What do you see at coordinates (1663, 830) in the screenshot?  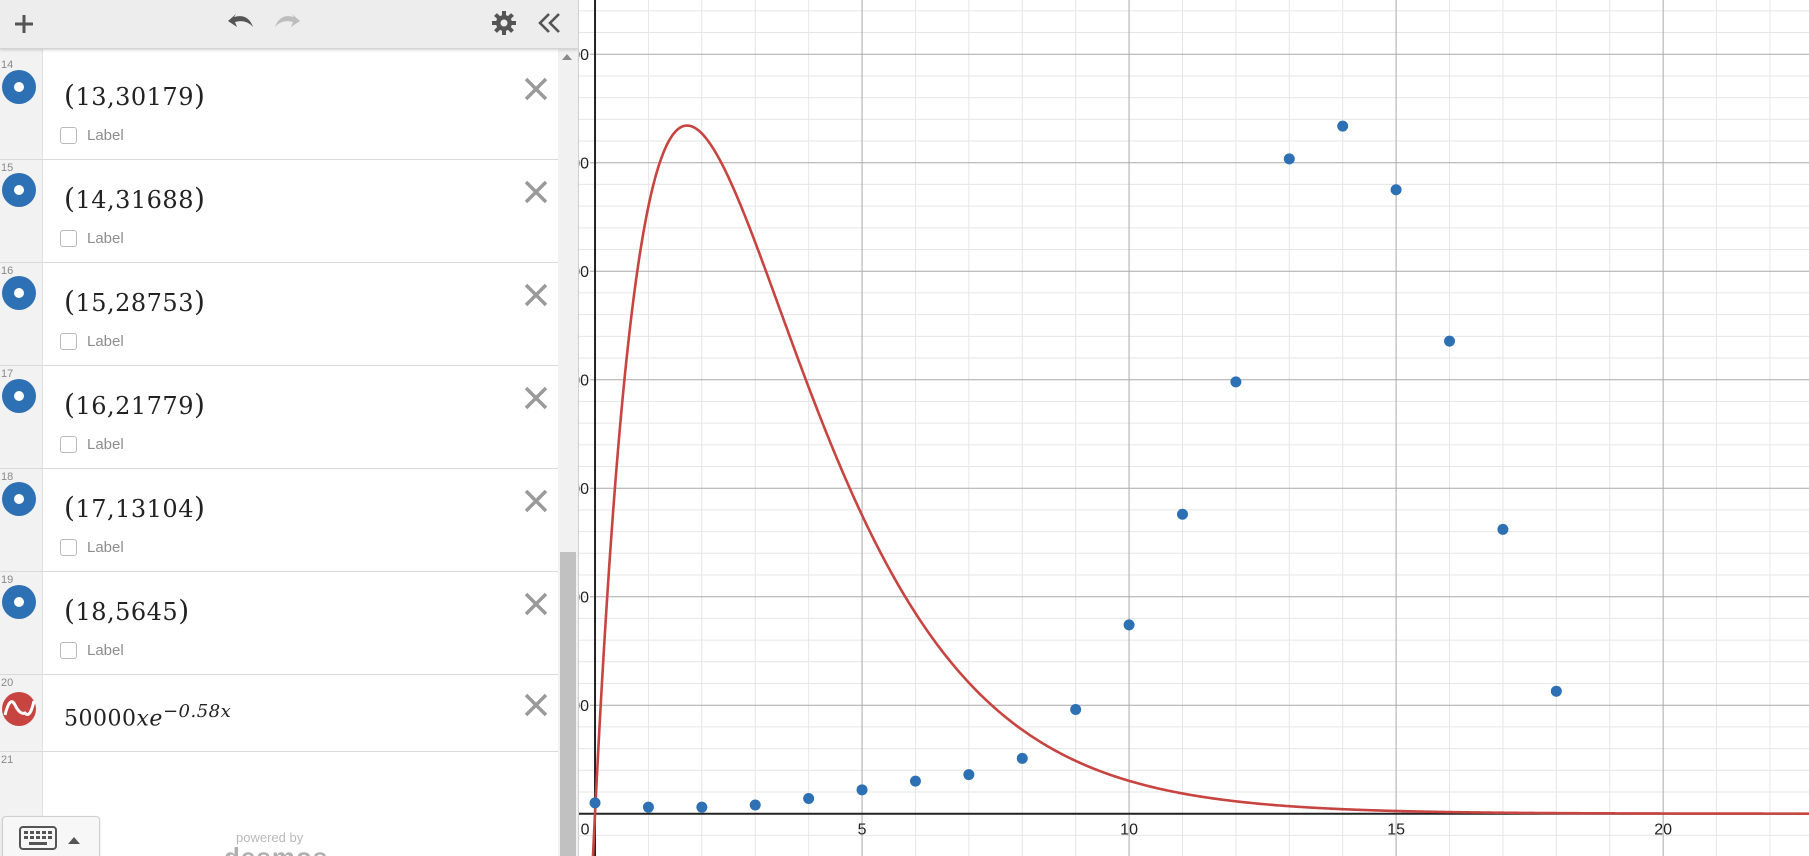 I see `x-tick-label: 20` at bounding box center [1663, 830].